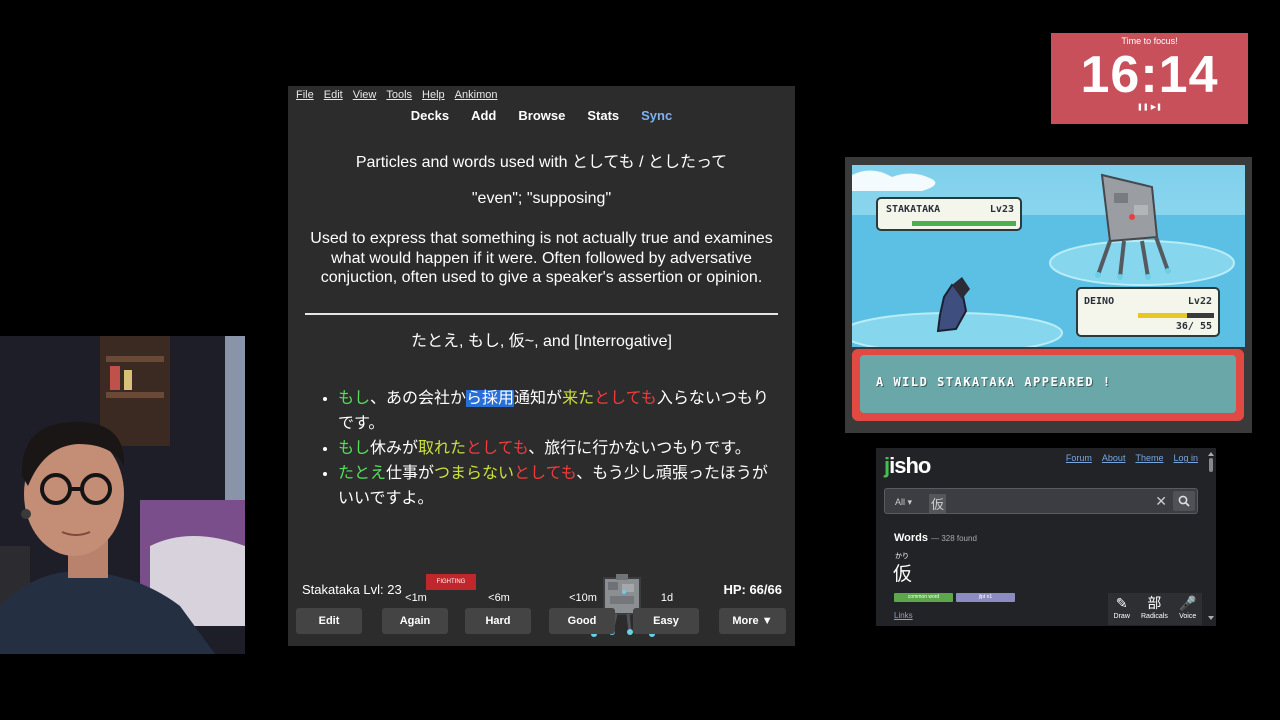 The width and height of the screenshot is (1280, 720). Describe the element at coordinates (1149, 108) in the screenshot. I see `timer-controls: ❚❚ ▶❚` at that location.